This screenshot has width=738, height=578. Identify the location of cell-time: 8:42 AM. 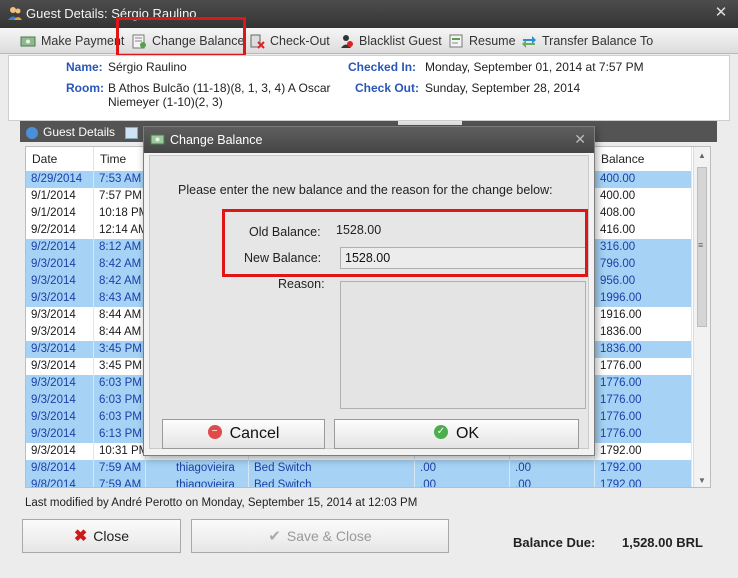
(120, 264).